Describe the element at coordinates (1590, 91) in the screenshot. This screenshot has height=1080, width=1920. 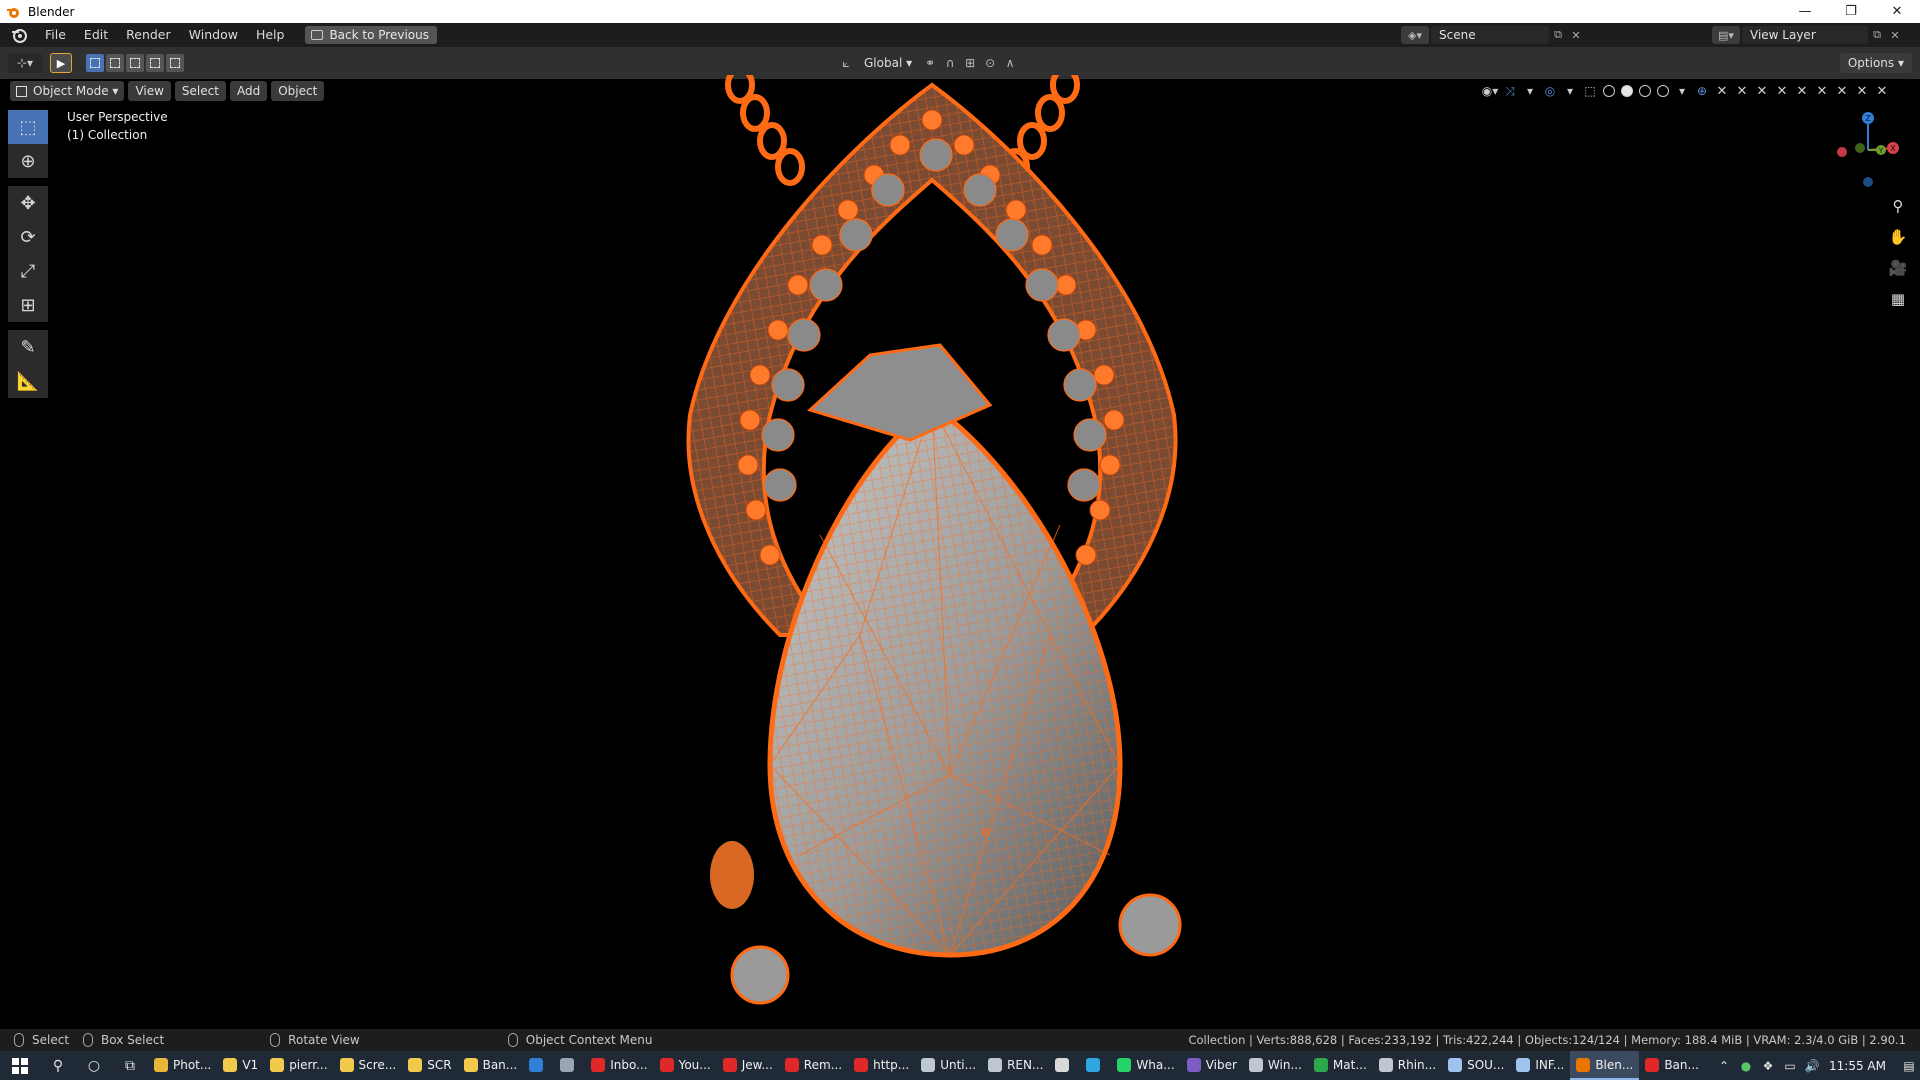
I see `xray-toggle-icon: ⬚` at that location.